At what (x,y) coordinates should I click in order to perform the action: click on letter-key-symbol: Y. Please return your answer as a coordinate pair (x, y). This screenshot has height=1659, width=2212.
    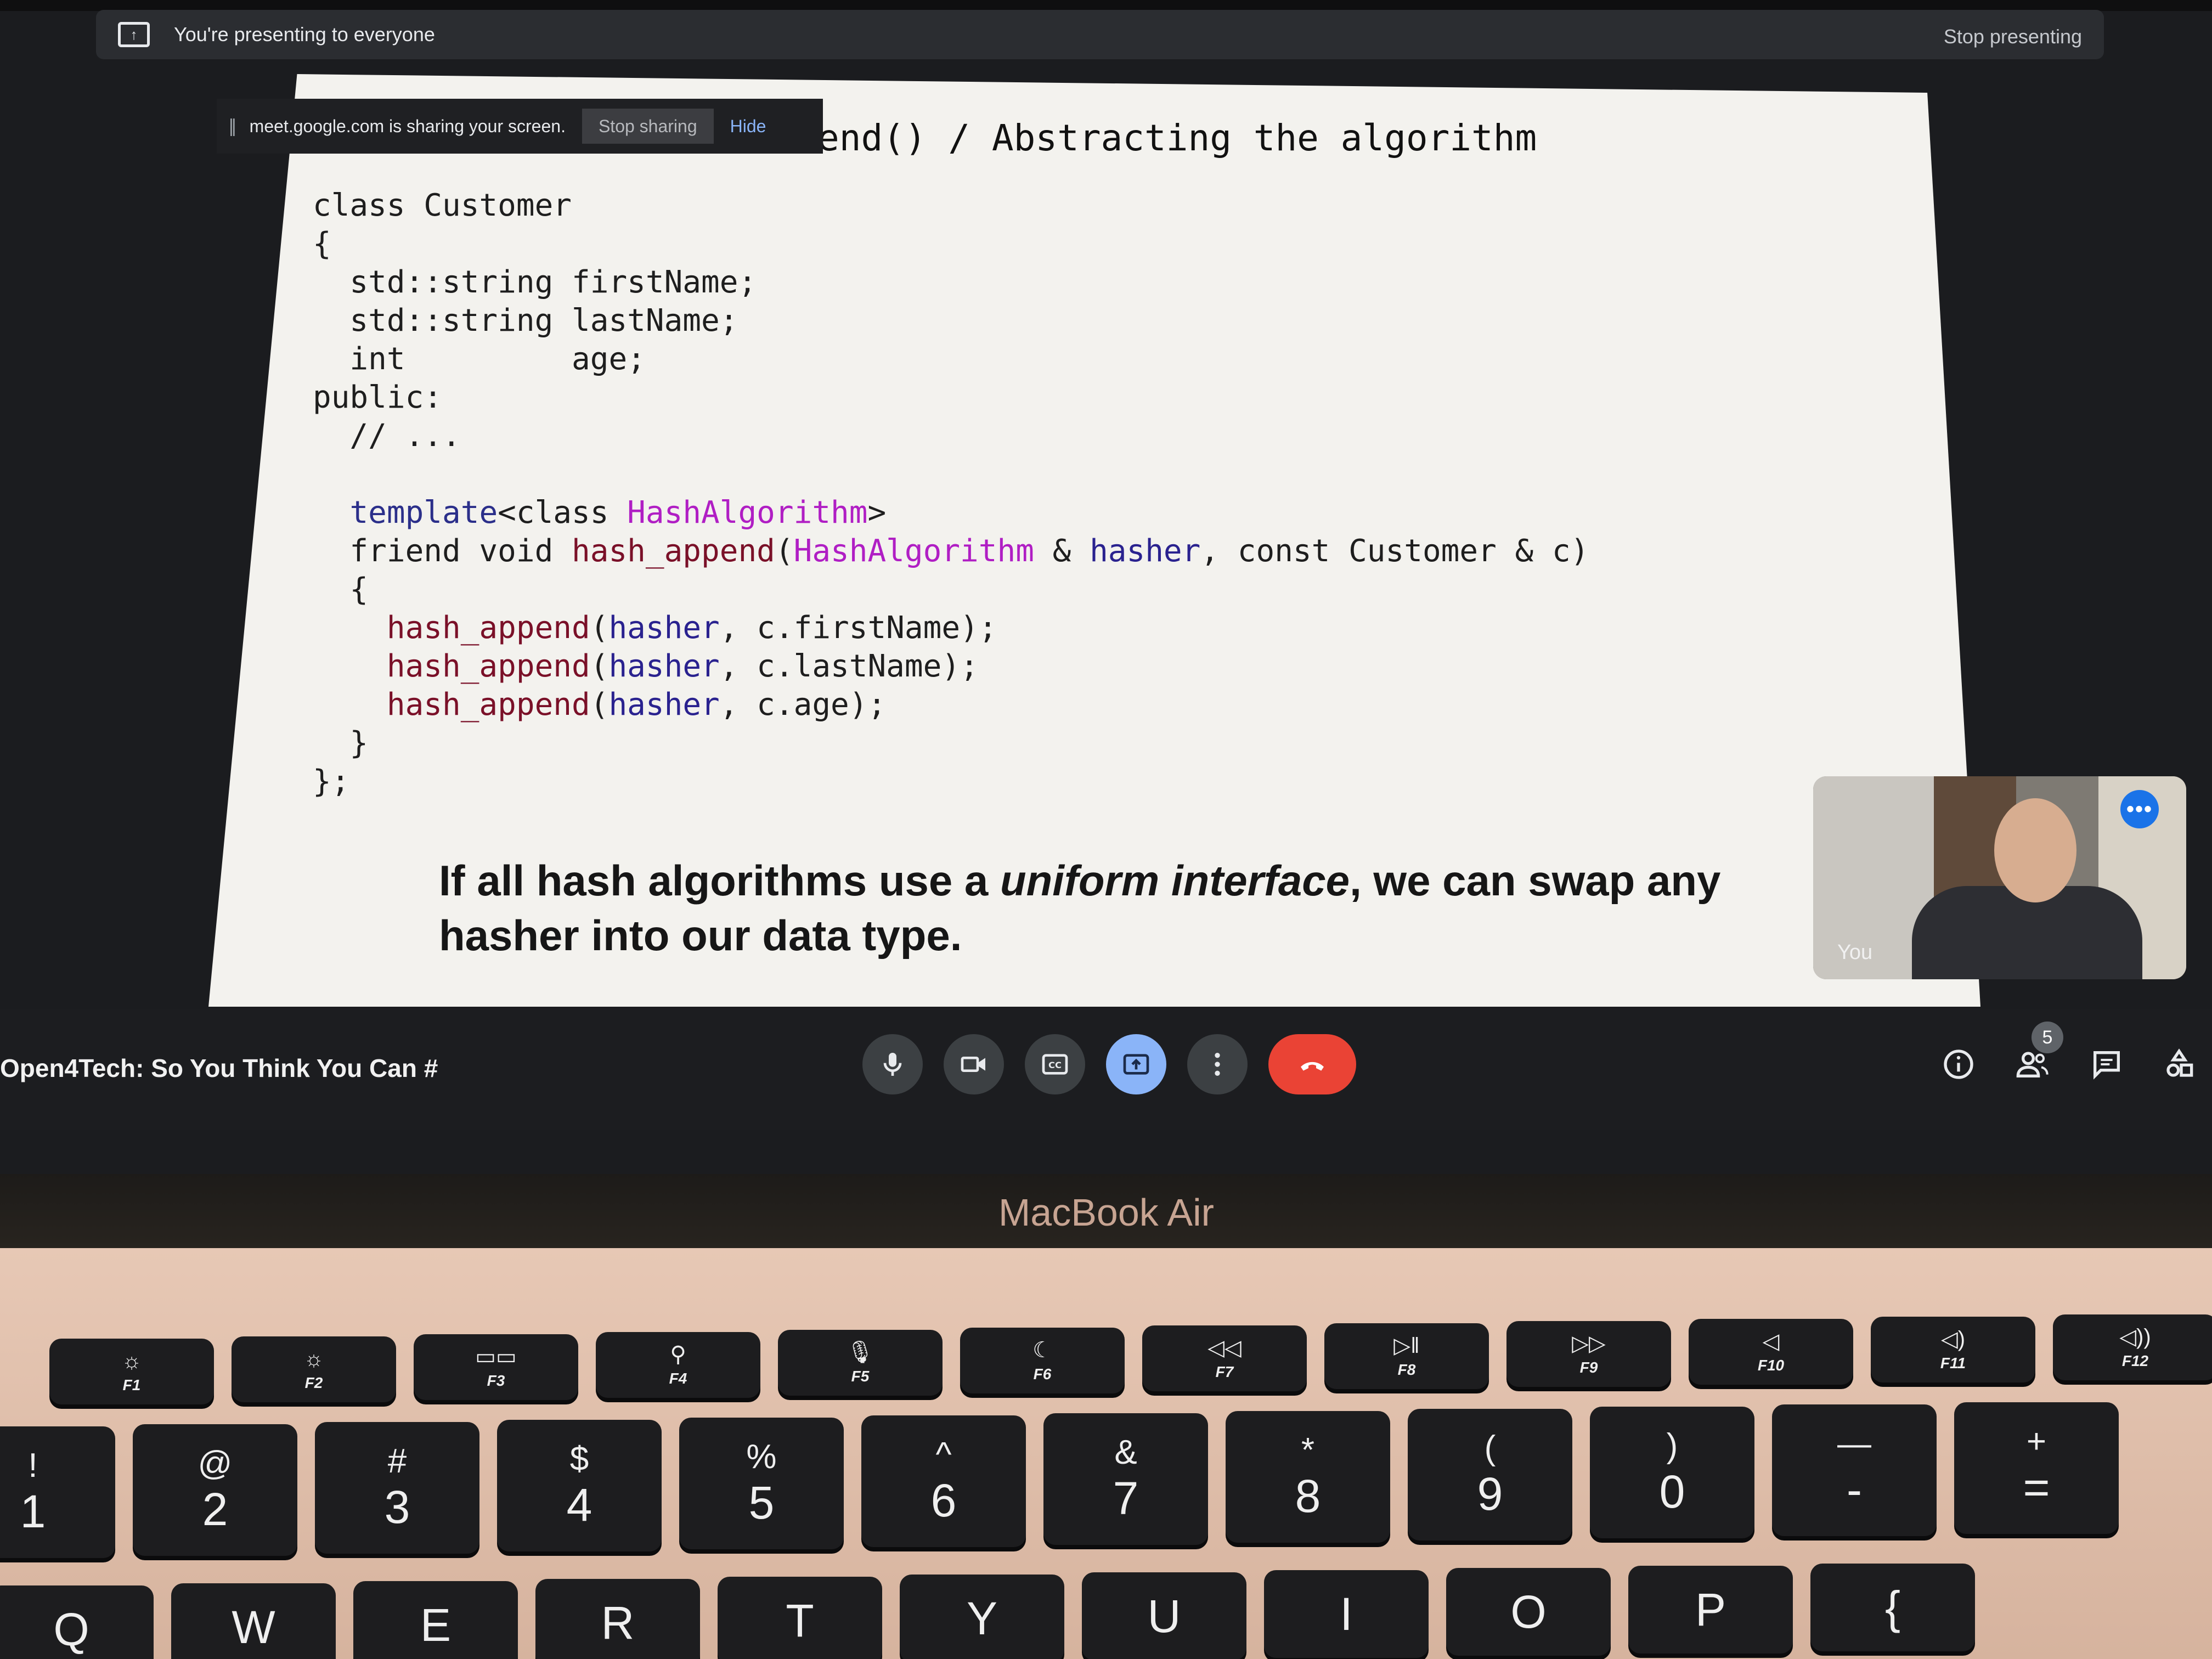
    Looking at the image, I should click on (982, 1618).